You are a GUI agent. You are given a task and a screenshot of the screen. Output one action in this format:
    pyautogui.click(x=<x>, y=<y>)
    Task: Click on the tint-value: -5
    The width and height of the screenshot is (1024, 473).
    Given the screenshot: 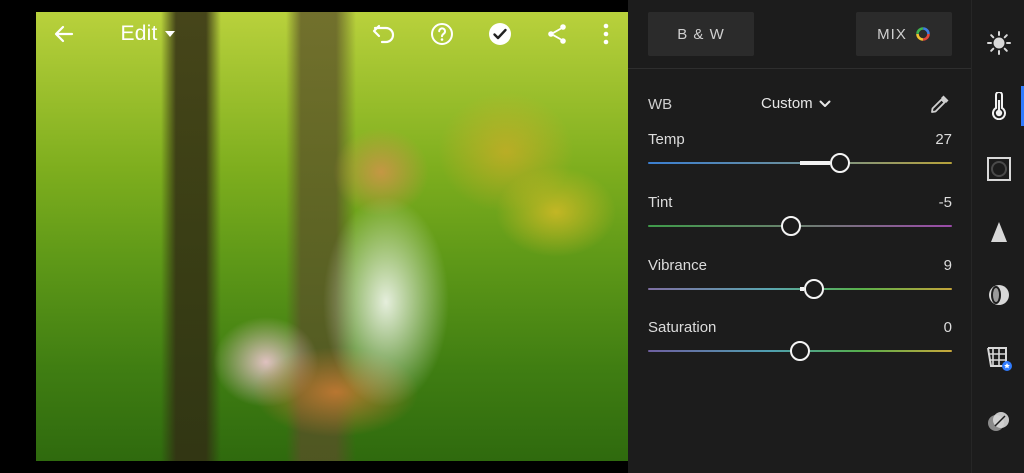 What is the action you would take?
    pyautogui.click(x=945, y=202)
    